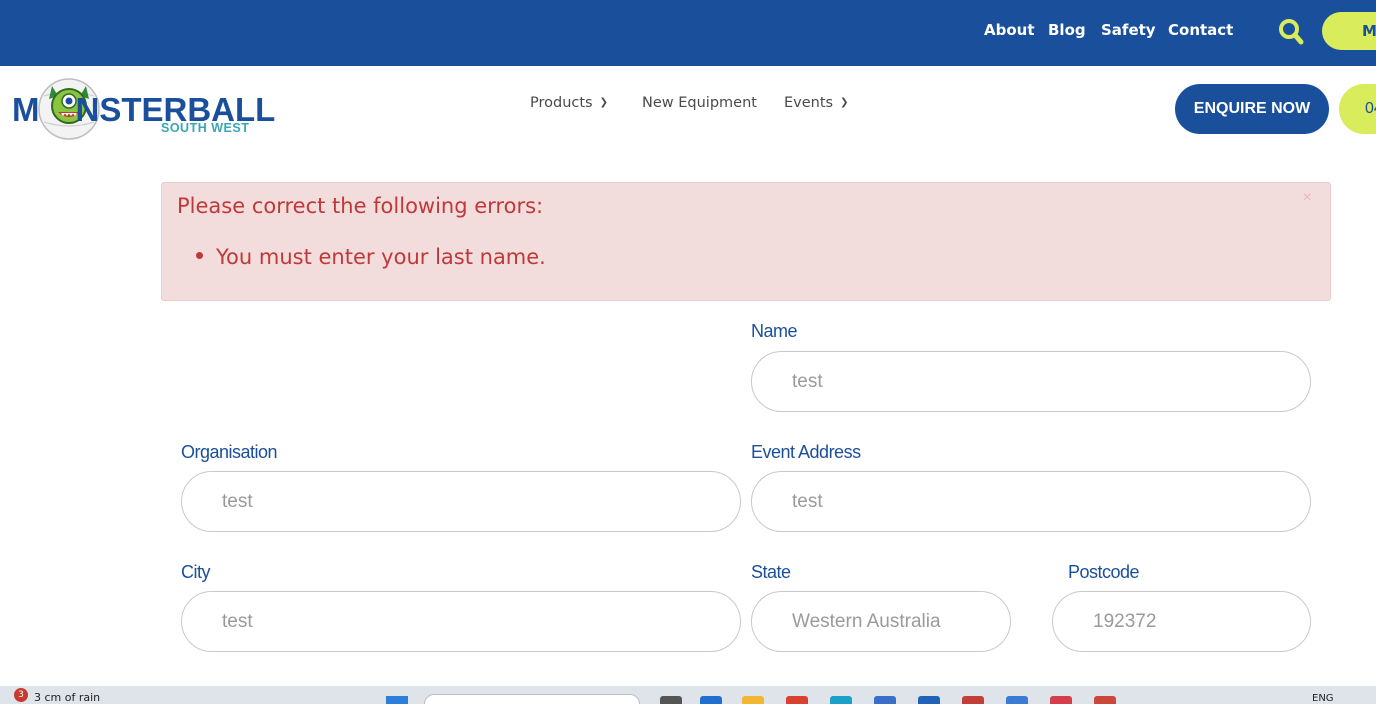 The image size is (1376, 704). I want to click on alert-error-text: You must enter your last name., so click(381, 257).